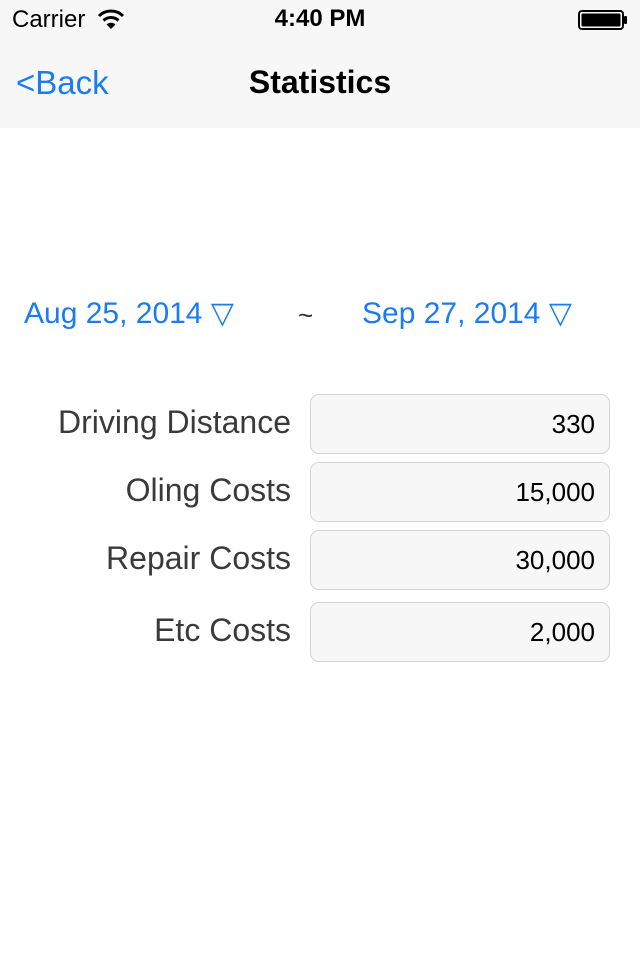 The image size is (640, 960). I want to click on page-title: Statistics, so click(320, 82).